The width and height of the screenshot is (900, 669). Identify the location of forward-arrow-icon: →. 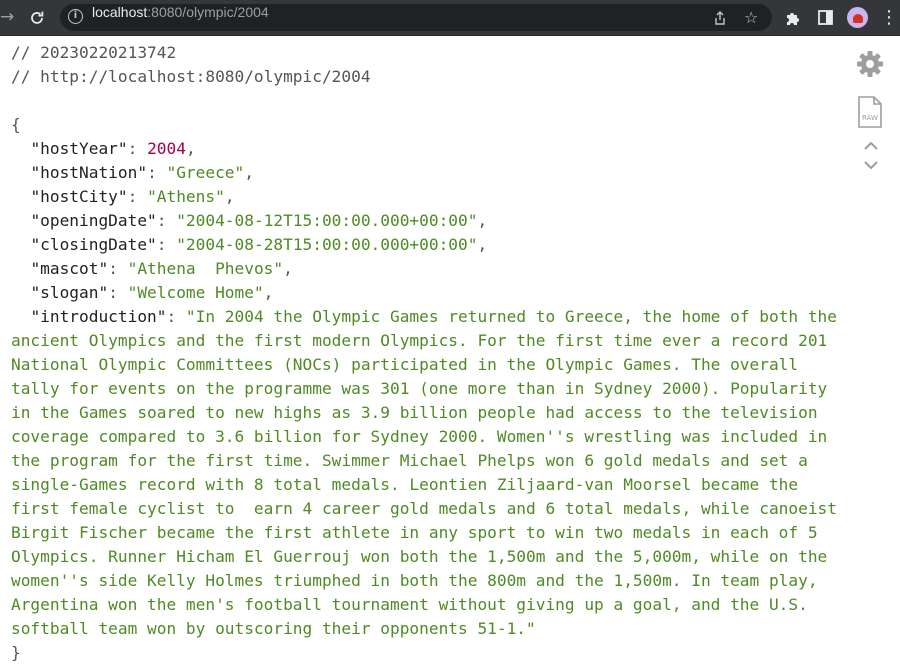
(7, 17).